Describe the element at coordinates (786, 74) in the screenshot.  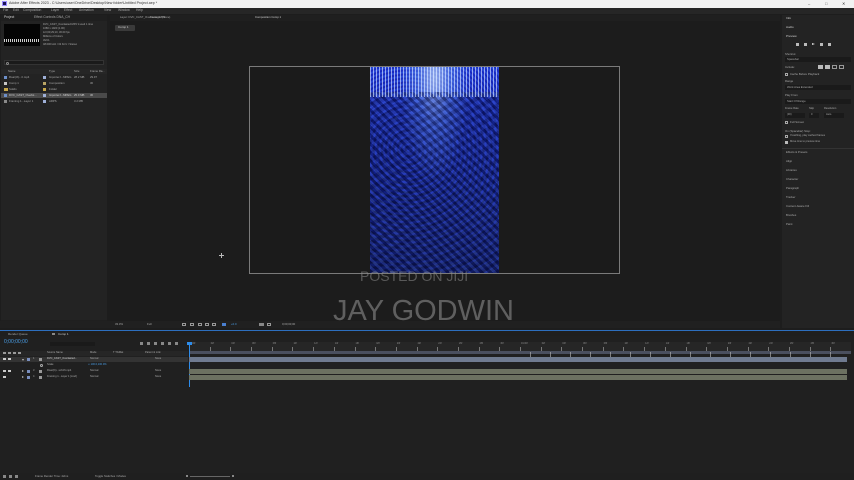
I see `cache-checkbox` at that location.